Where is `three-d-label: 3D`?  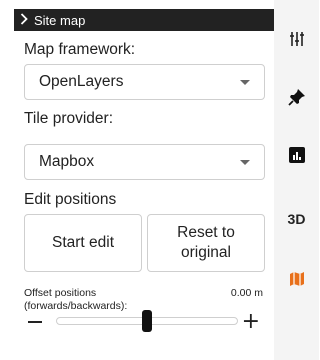
three-d-label: 3D is located at coordinates (296, 219).